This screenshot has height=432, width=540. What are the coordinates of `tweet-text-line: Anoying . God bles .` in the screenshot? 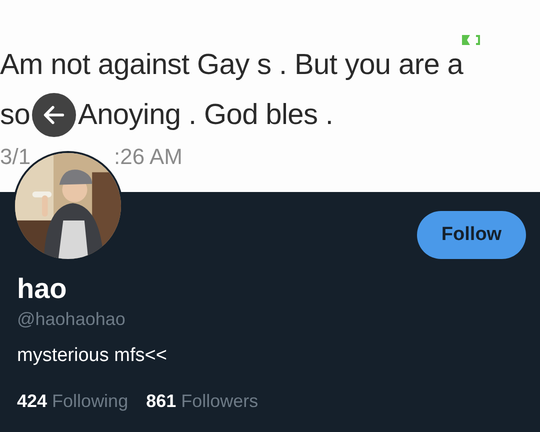 It's located at (206, 115).